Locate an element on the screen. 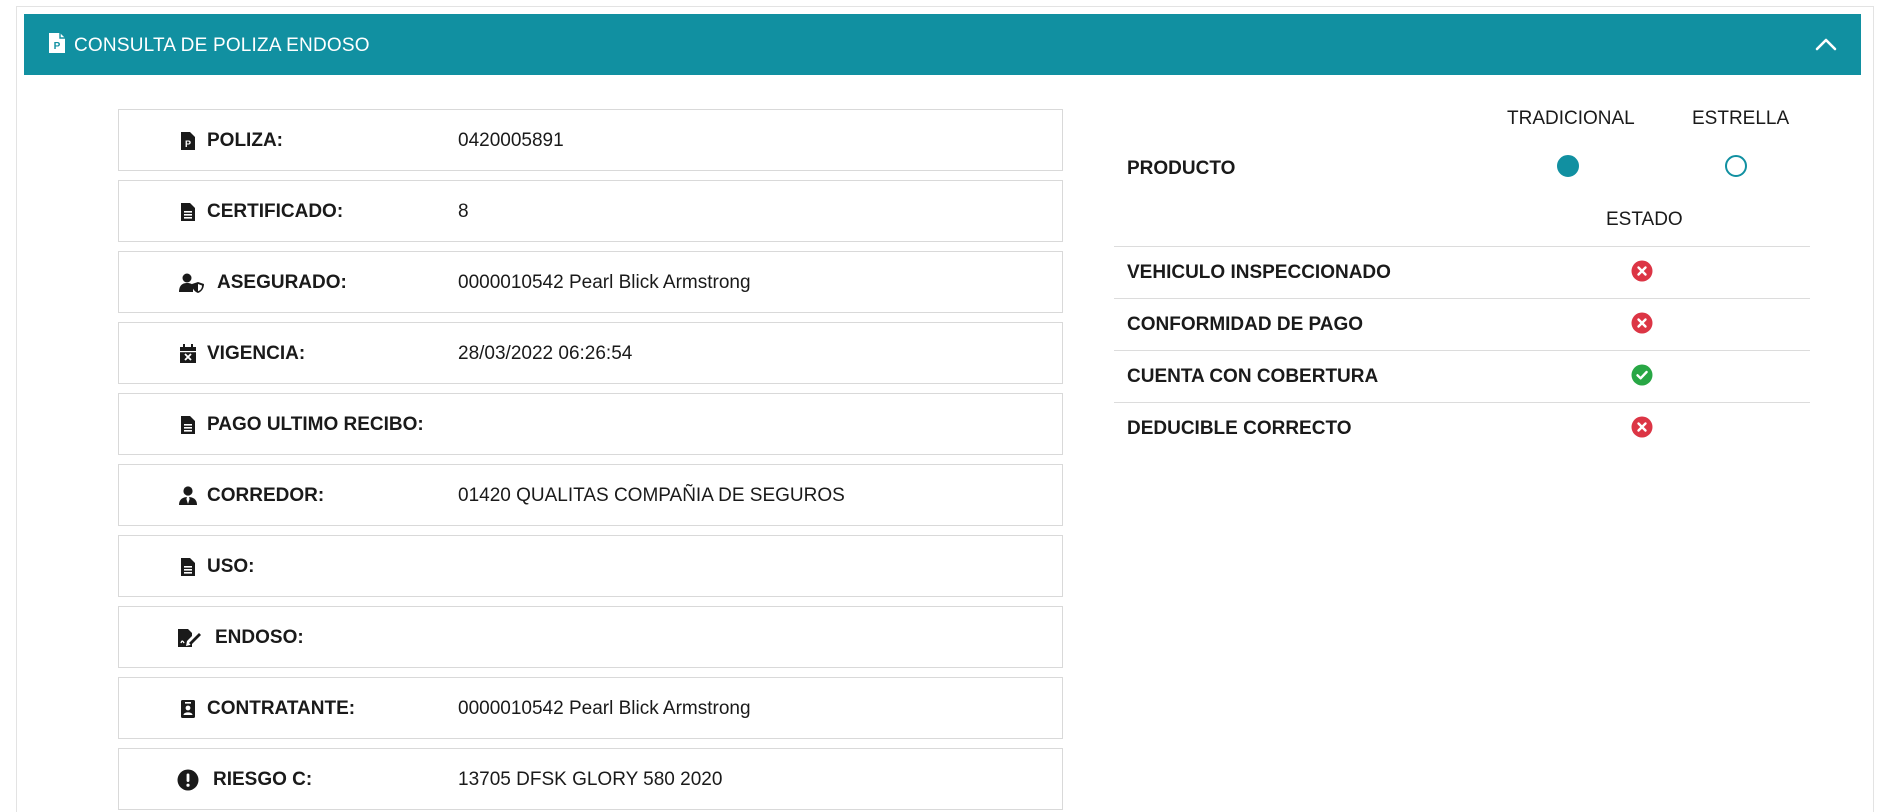 This screenshot has width=1883, height=812. user-tie-icon is located at coordinates (188, 496).